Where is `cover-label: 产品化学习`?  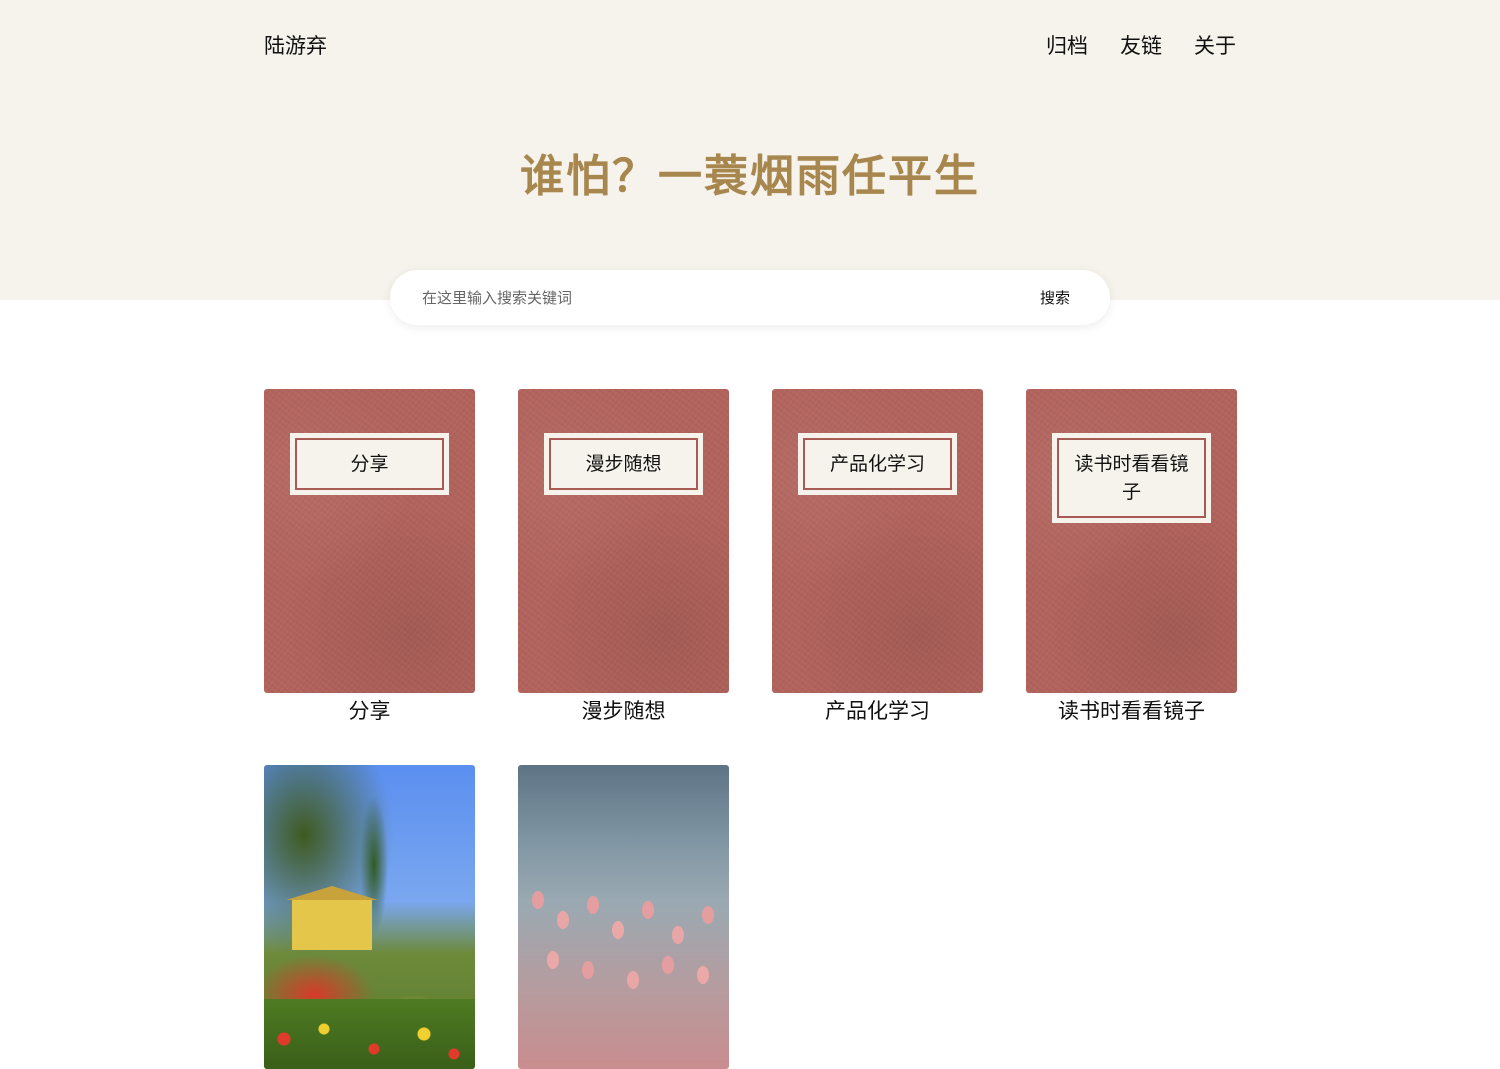
cover-label: 产品化学习 is located at coordinates (877, 464).